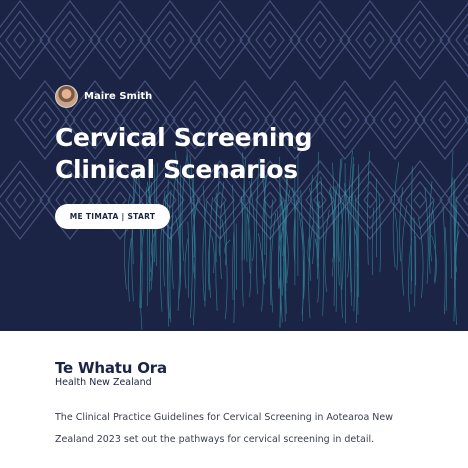 Image resolution: width=468 pixels, height=468 pixels. I want to click on author-byline: Maire Smith, so click(103, 96).